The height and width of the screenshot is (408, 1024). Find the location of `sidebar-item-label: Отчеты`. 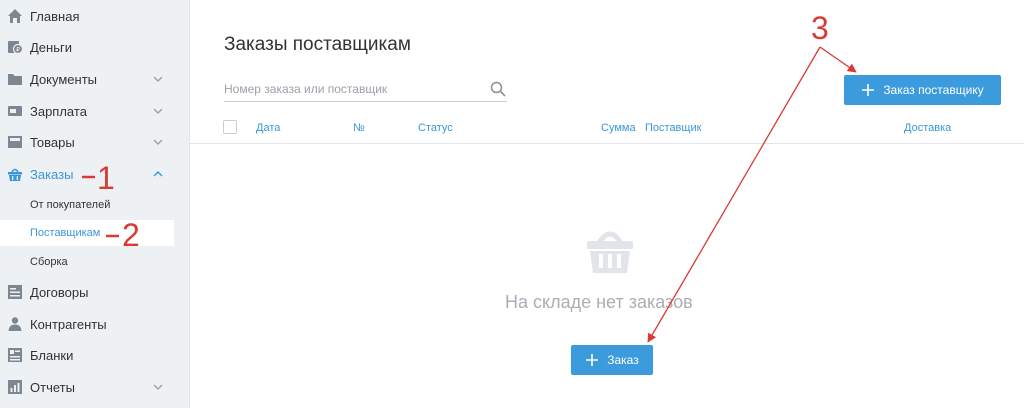

sidebar-item-label: Отчеты is located at coordinates (52, 387).